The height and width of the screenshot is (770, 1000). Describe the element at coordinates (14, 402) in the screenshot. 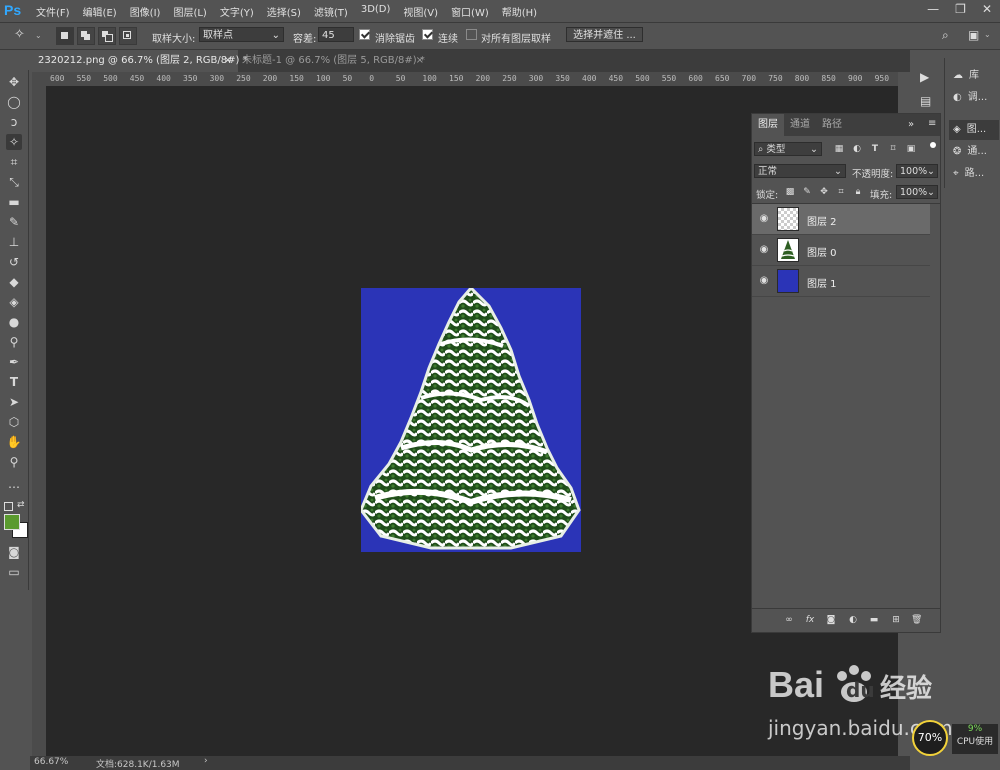

I see `path-selection-tool-icon: ➤` at that location.